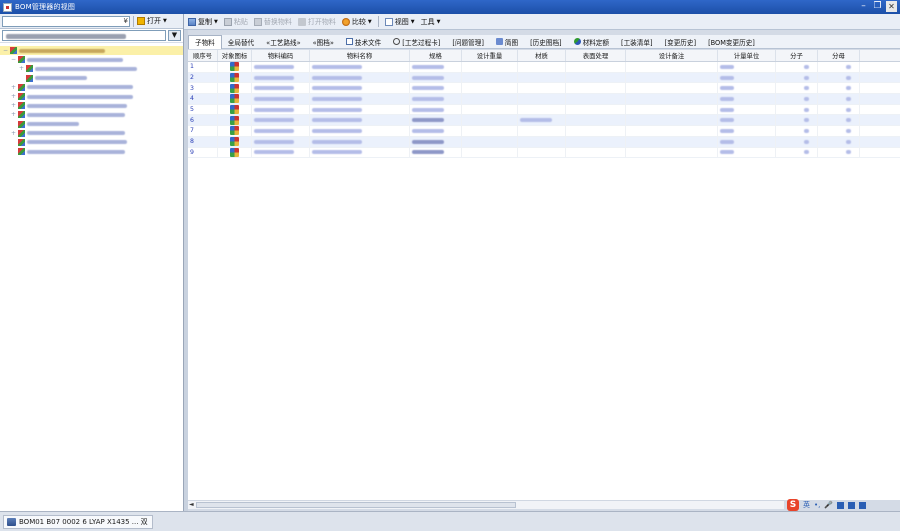 The height and width of the screenshot is (531, 900). Describe the element at coordinates (165, 21) in the screenshot. I see `chevron-down-icon: ▼` at that location.